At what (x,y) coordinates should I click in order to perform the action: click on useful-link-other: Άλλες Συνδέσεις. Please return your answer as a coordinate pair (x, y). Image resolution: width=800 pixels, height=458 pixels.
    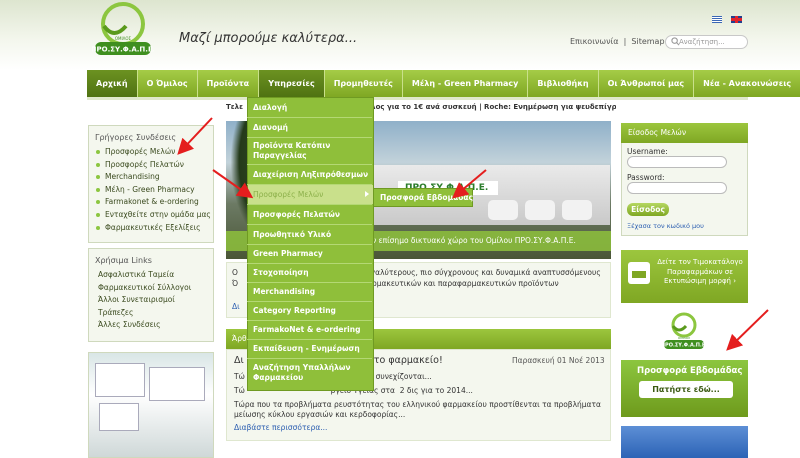
    Looking at the image, I should click on (155, 325).